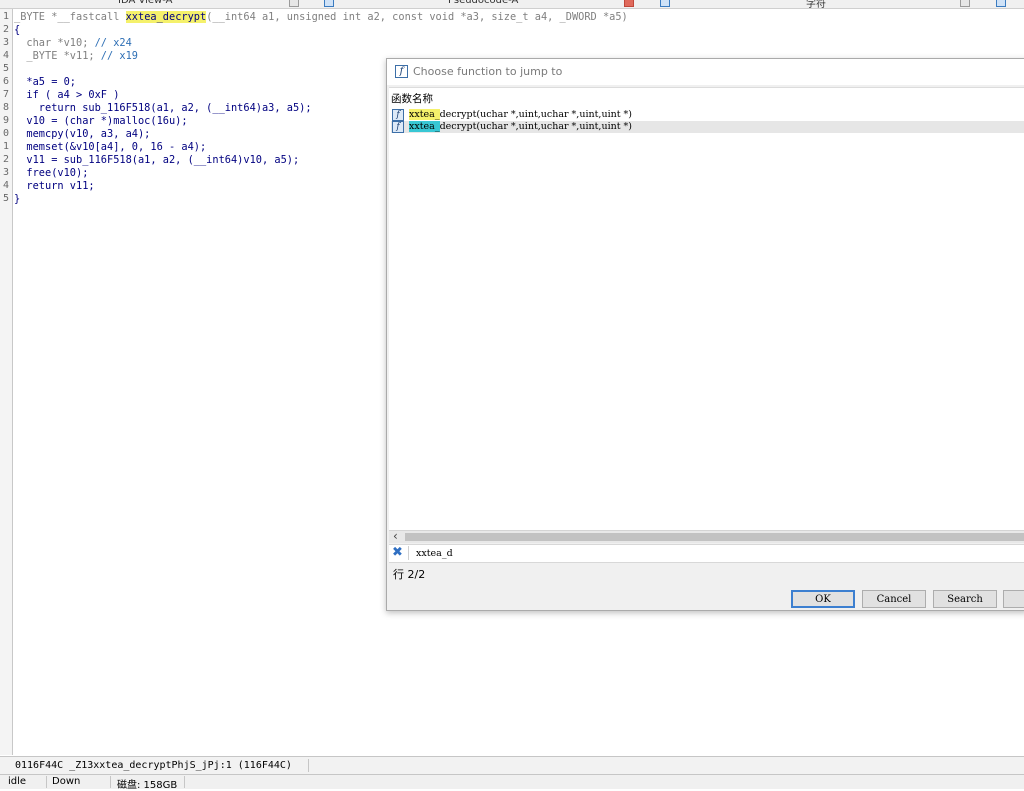  I want to click on scrollbar-thumb, so click(714, 537).